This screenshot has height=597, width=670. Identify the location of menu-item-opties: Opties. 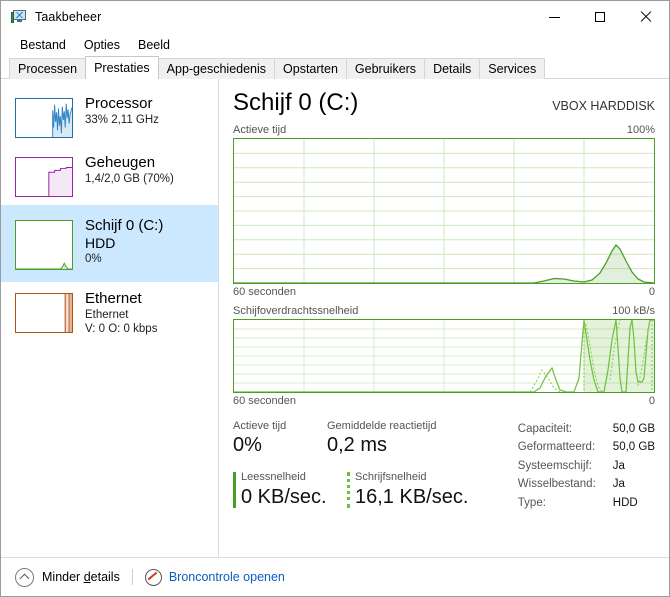
(102, 45).